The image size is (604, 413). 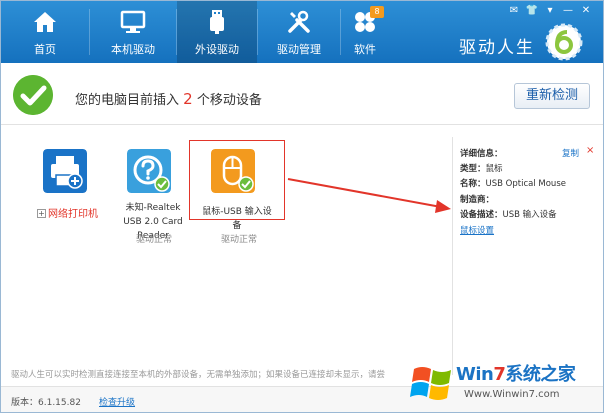 I want to click on windows-logo-icon, so click(x=430, y=383).